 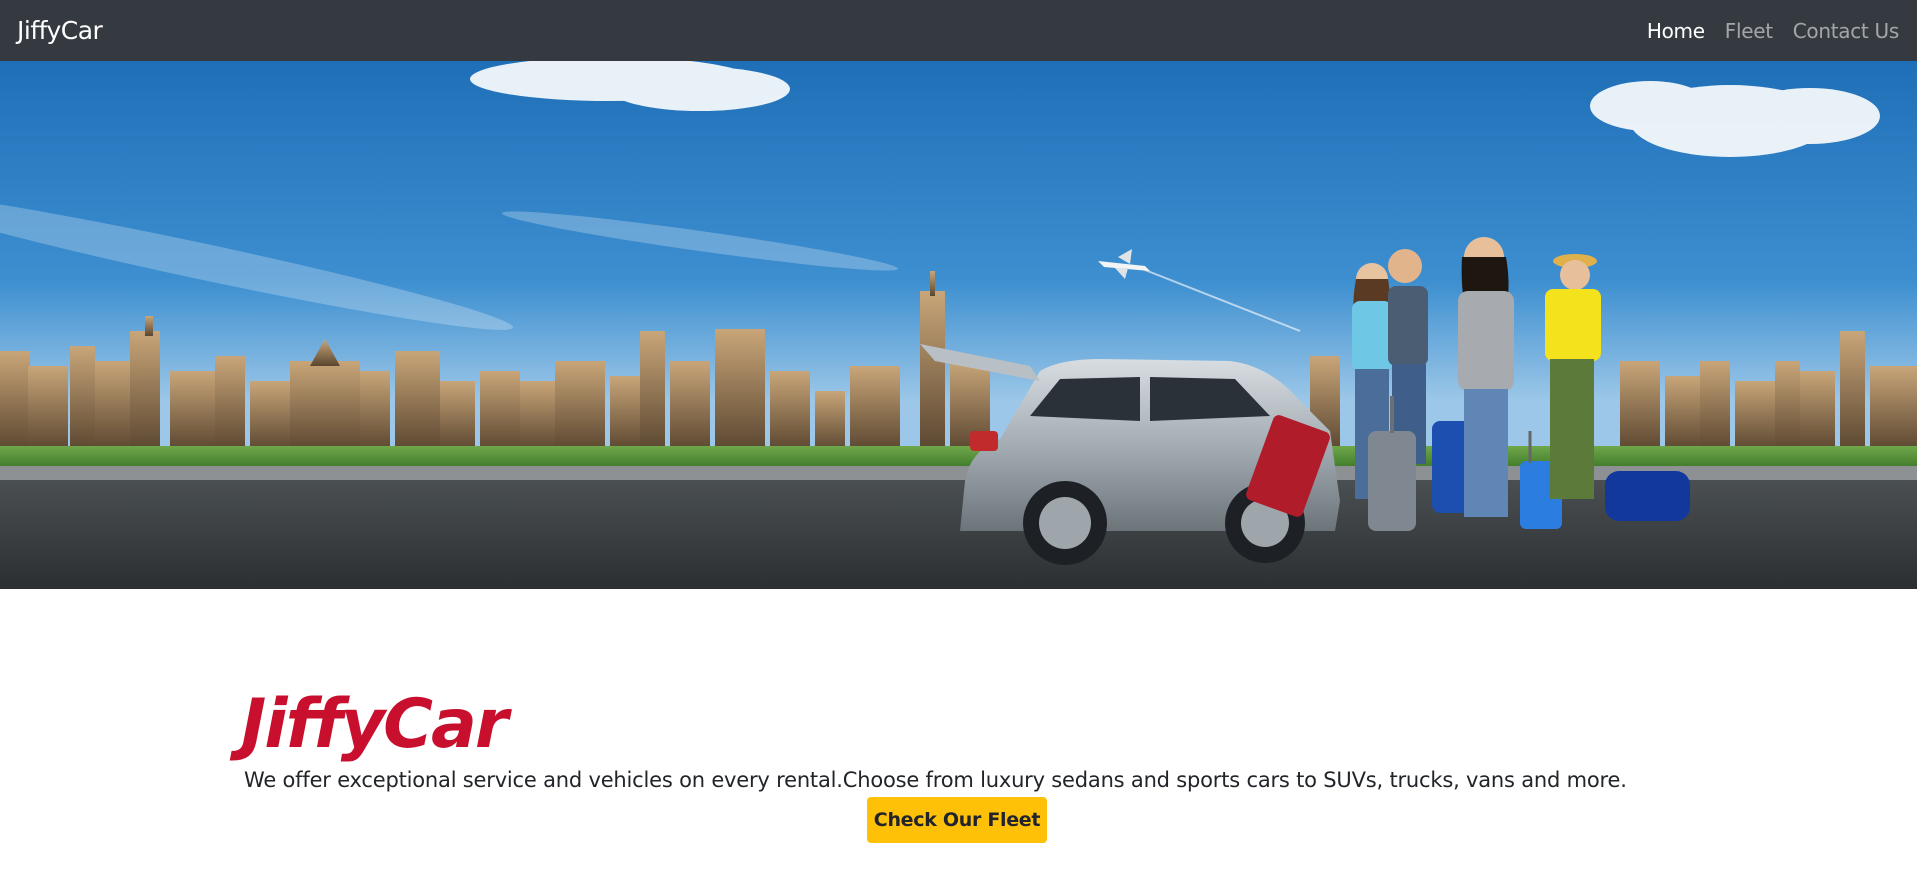 What do you see at coordinates (374, 724) in the screenshot?
I see `page-title: JiffyCar` at bounding box center [374, 724].